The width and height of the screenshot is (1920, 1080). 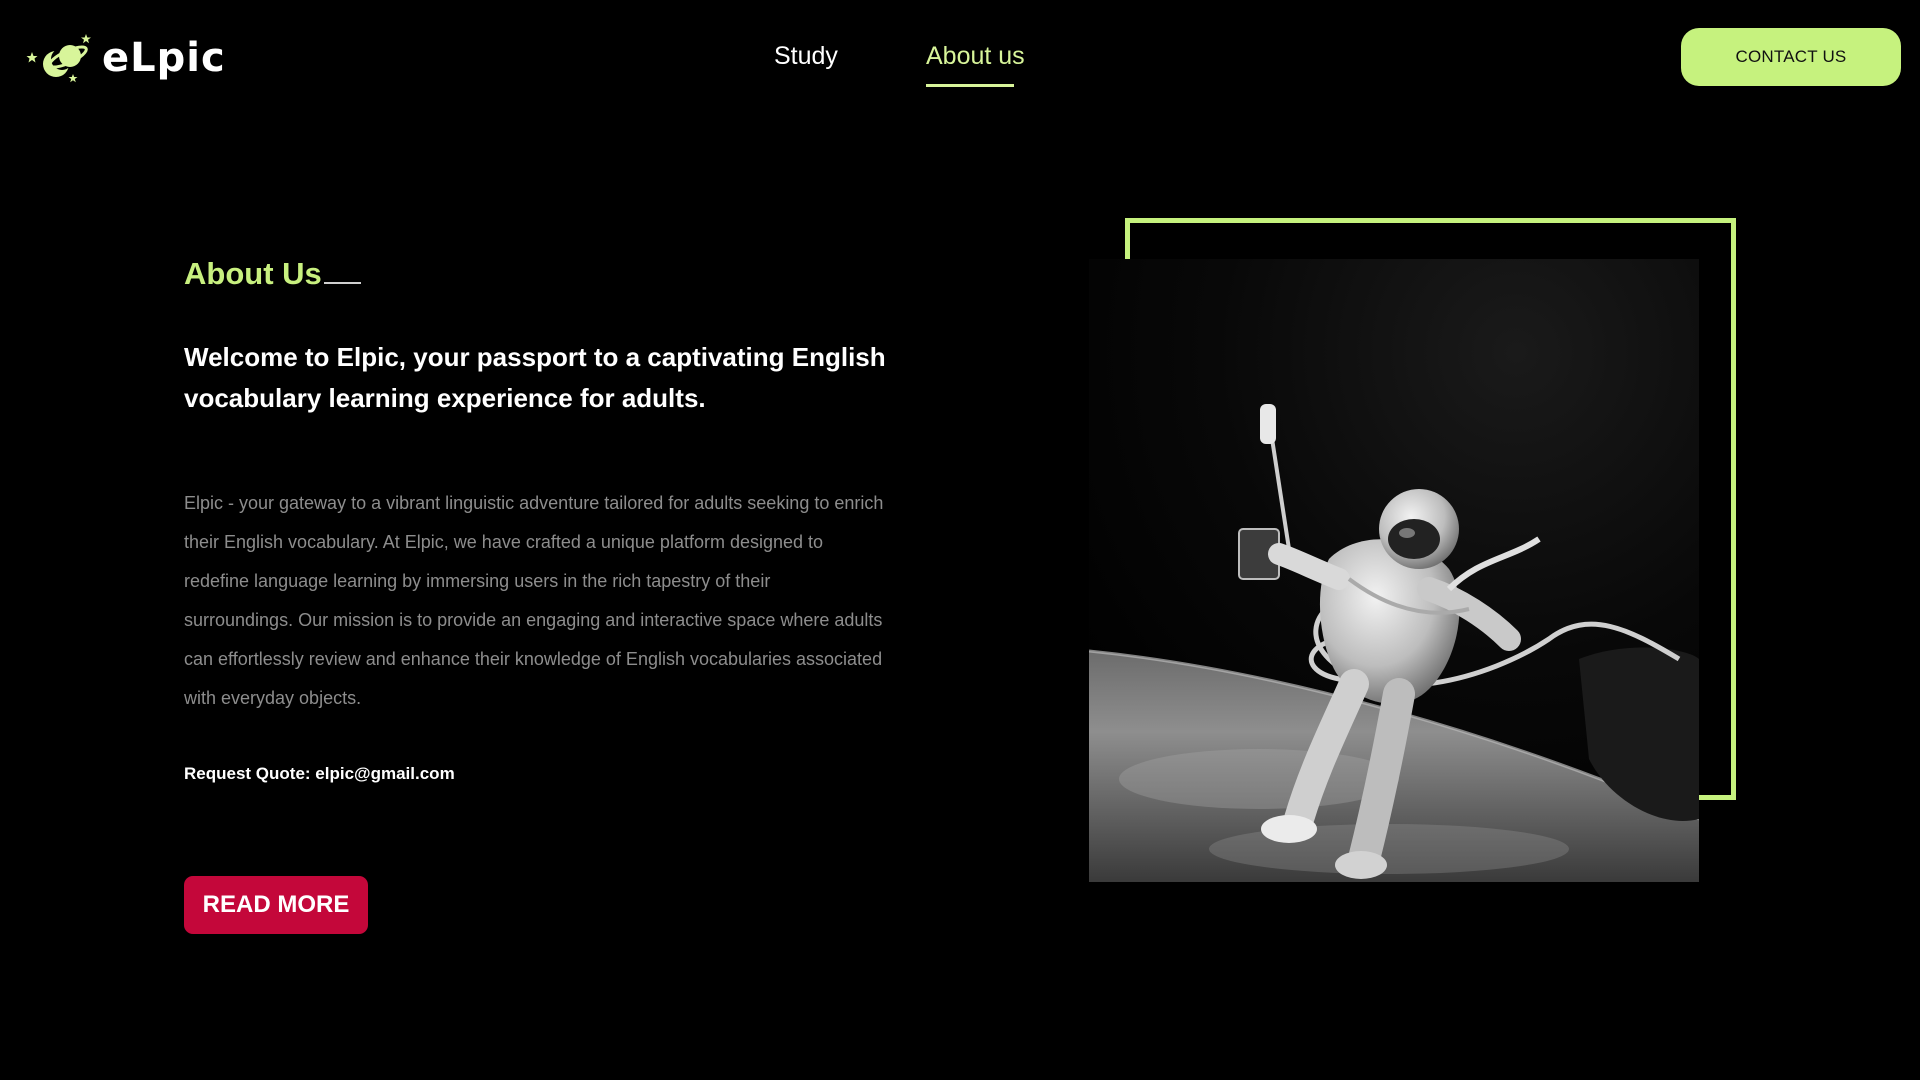 What do you see at coordinates (975, 56) in the screenshot?
I see `nav-item-about-us: About us` at bounding box center [975, 56].